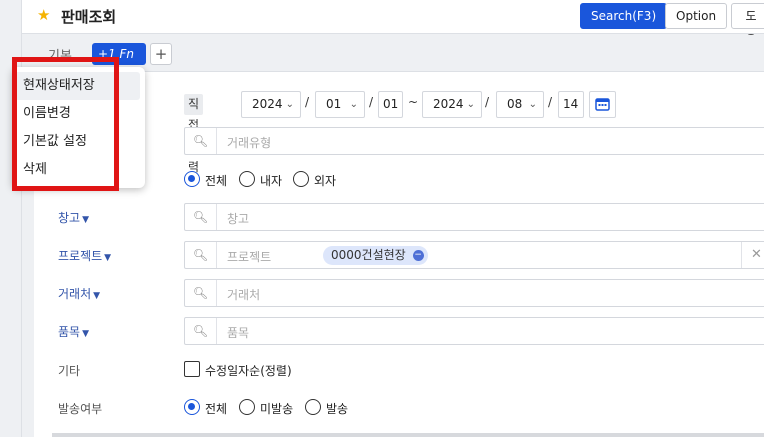 The width and height of the screenshot is (764, 437). I want to click on start-day-input: 01, so click(390, 104).